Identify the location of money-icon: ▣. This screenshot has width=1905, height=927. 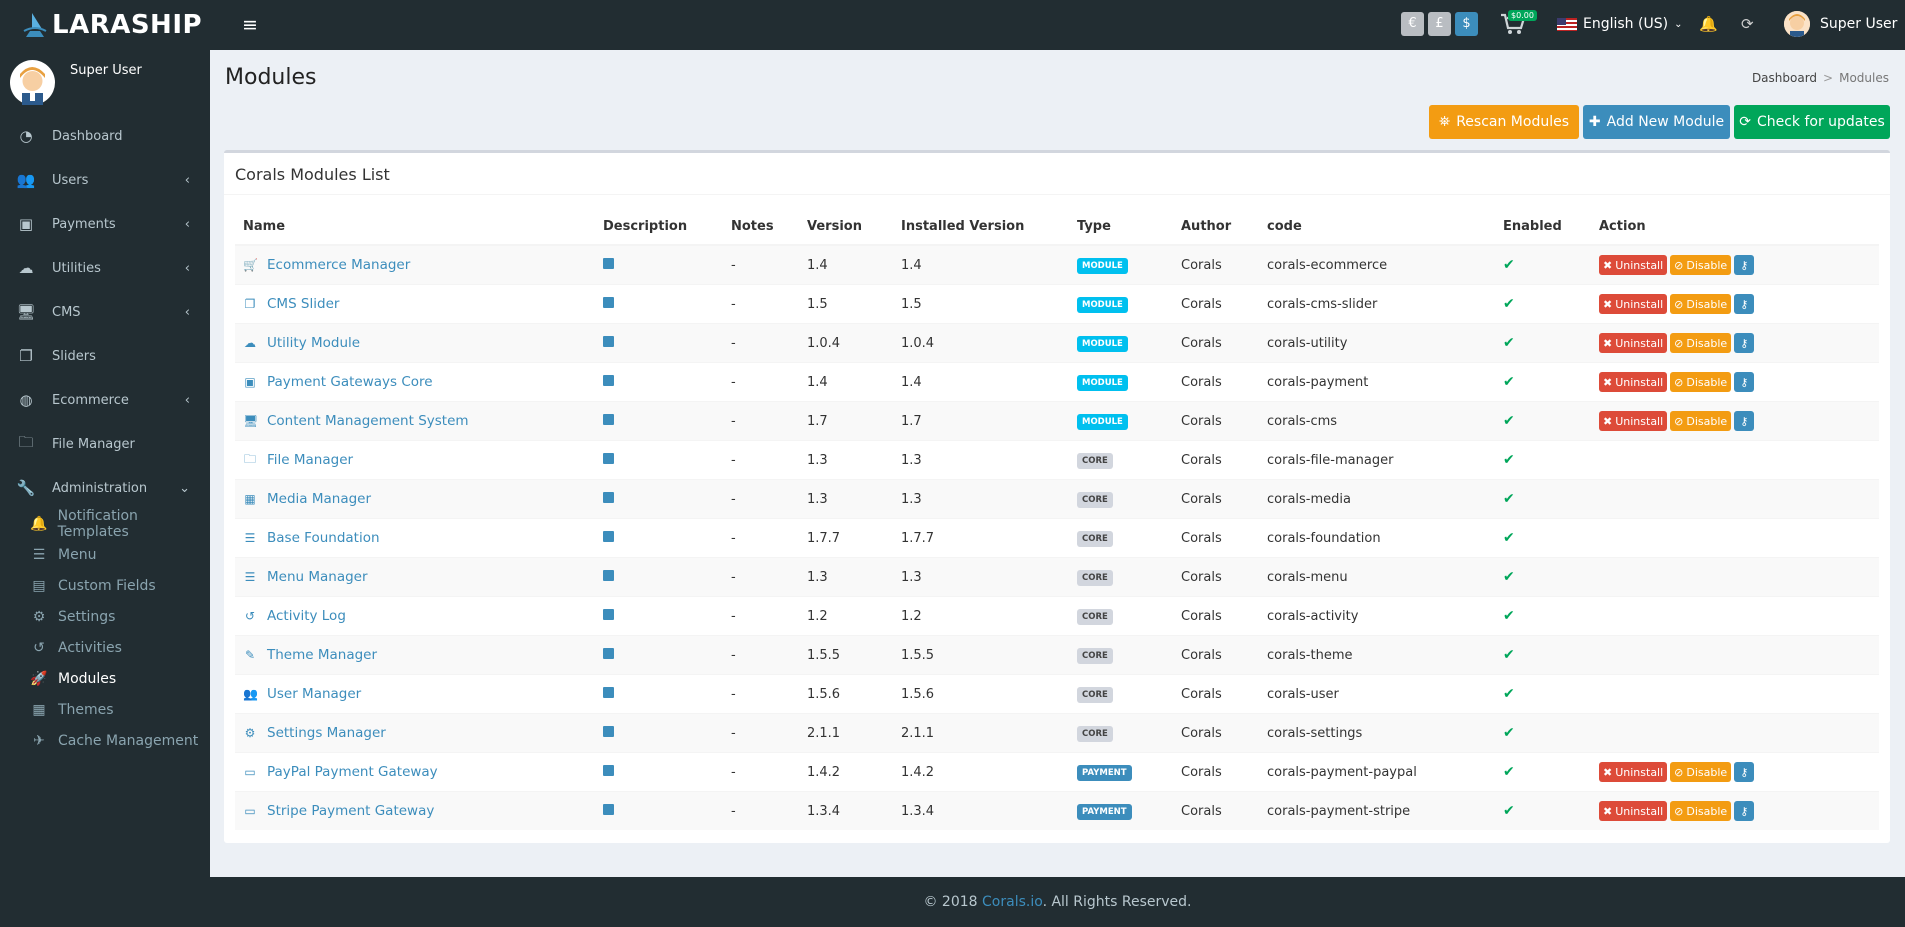
(26, 224).